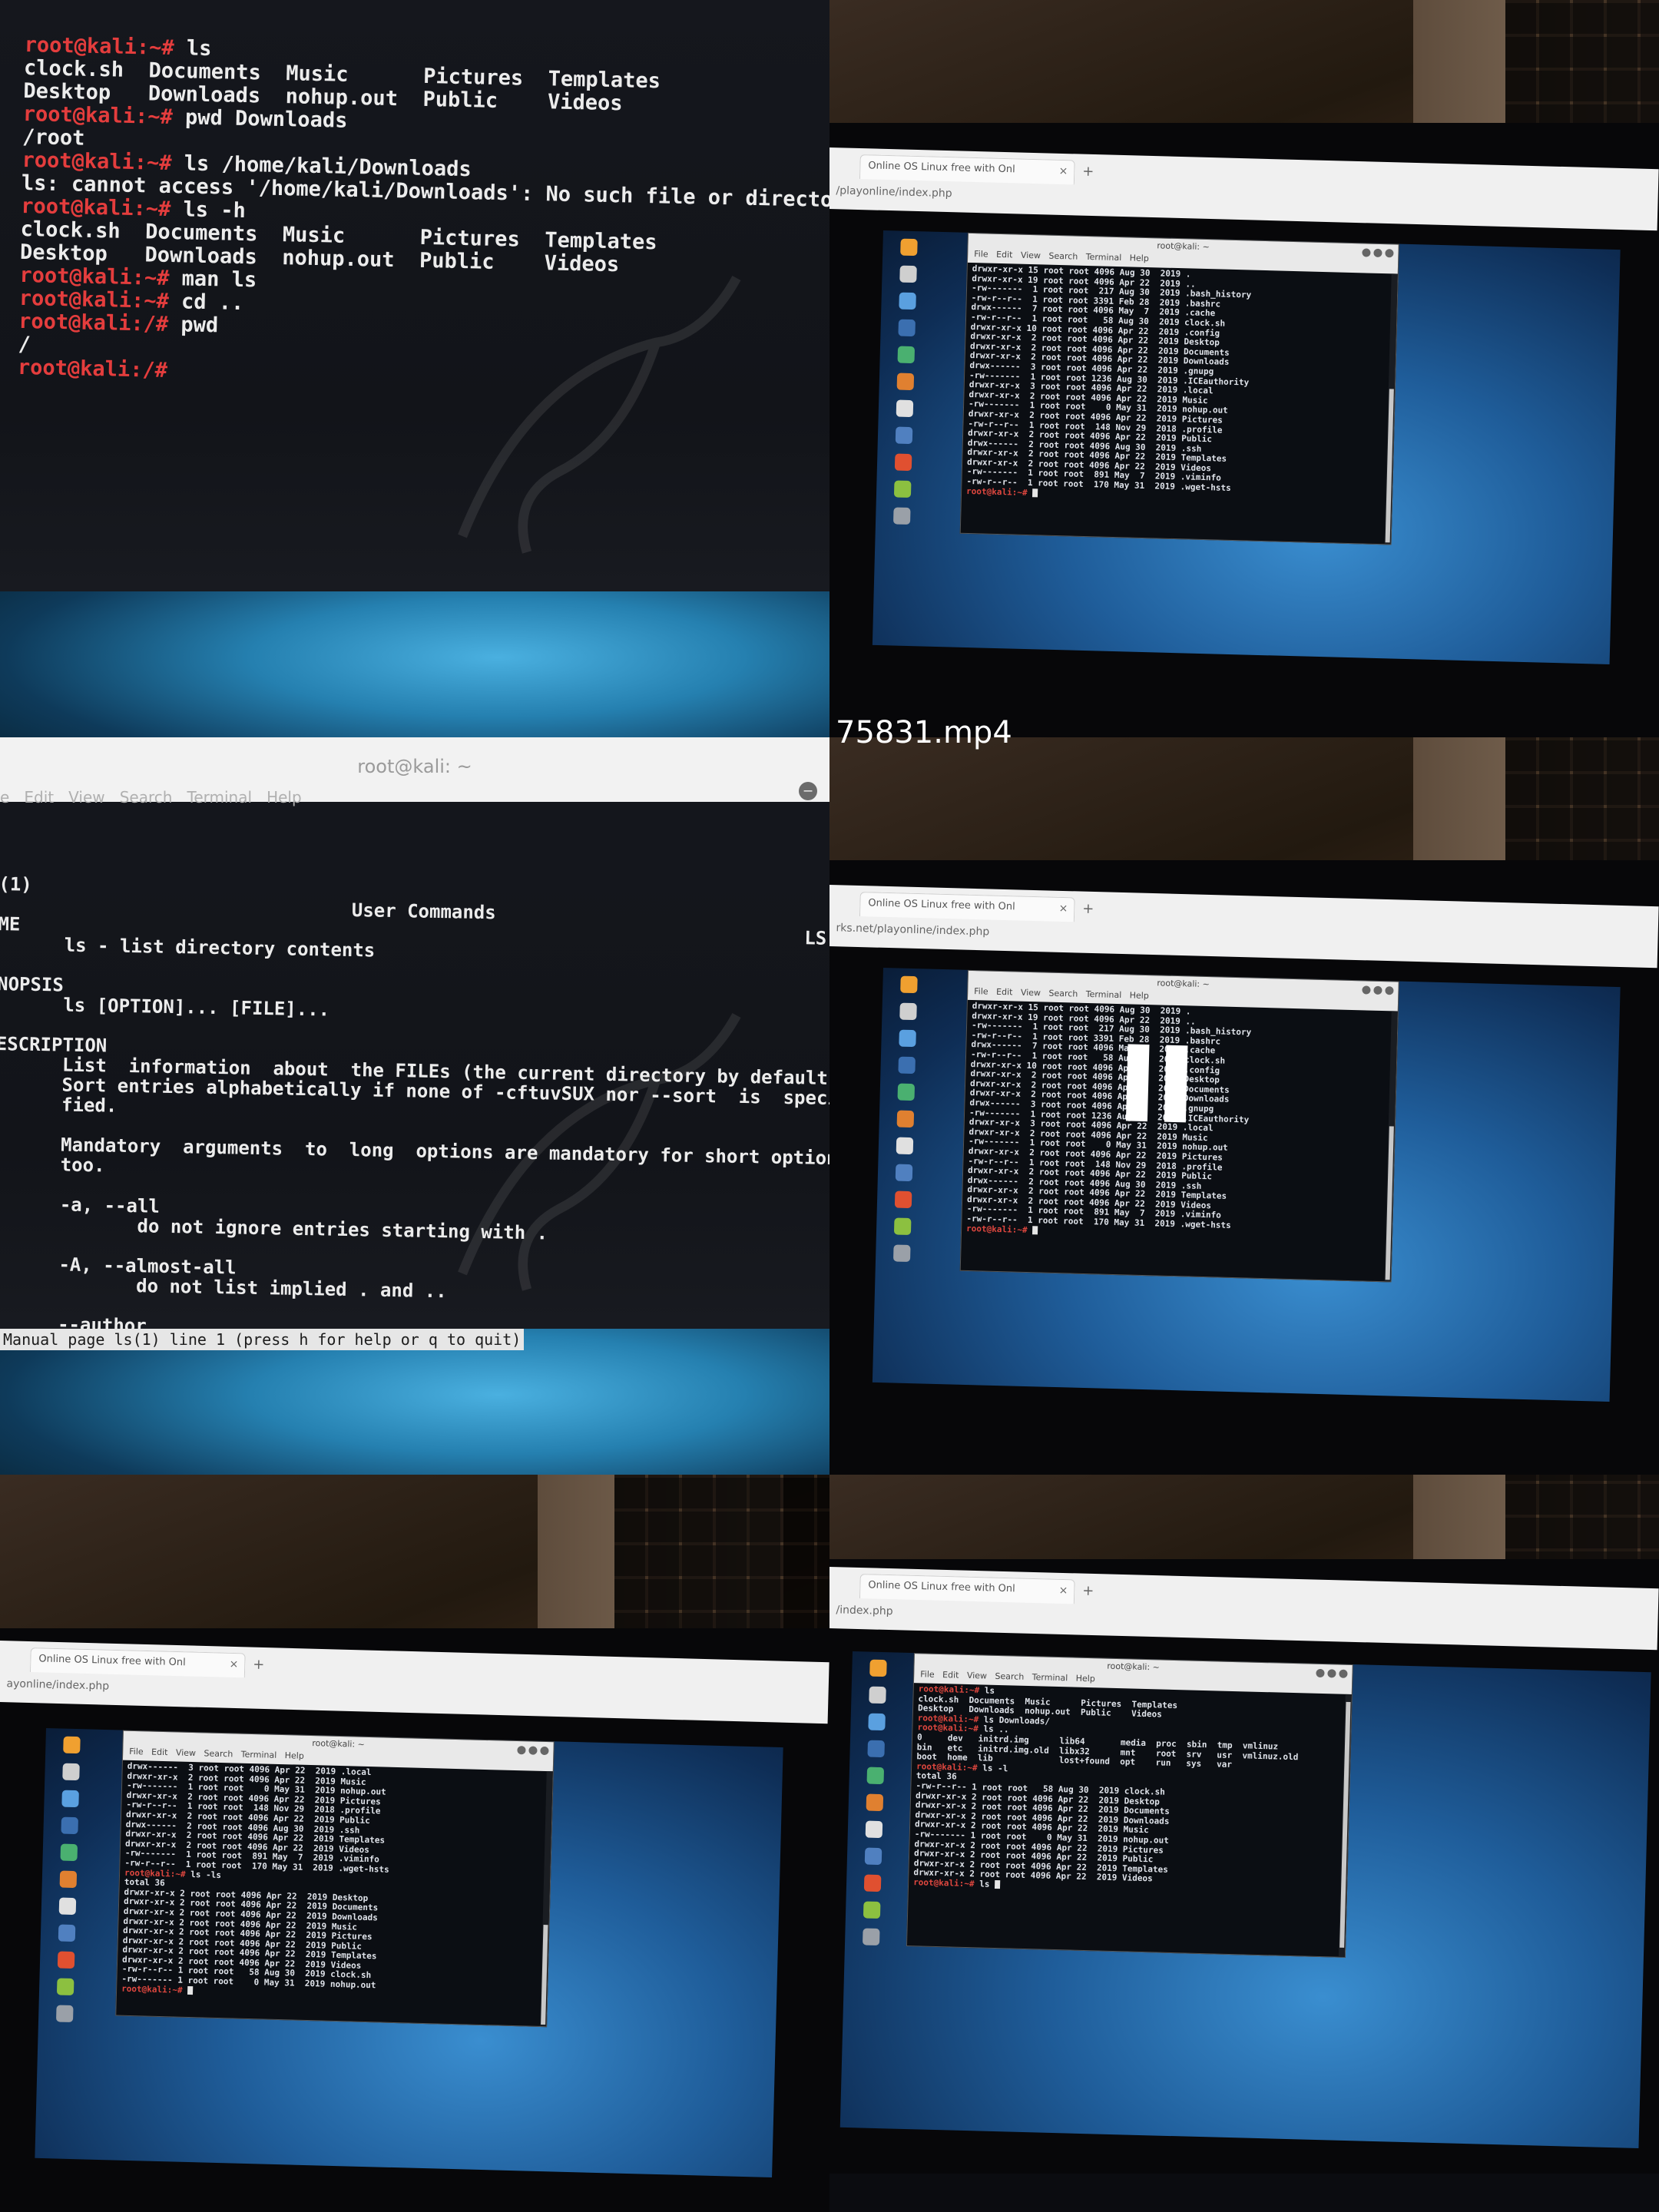 This screenshot has width=1659, height=2212. What do you see at coordinates (213, 280) in the screenshot?
I see `terminal-text: man ls` at bounding box center [213, 280].